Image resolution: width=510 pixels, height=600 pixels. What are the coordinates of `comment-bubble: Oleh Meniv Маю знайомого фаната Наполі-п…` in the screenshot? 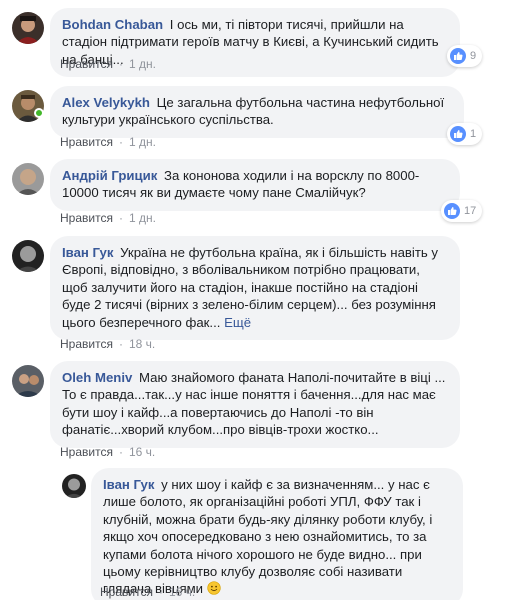 It's located at (255, 404).